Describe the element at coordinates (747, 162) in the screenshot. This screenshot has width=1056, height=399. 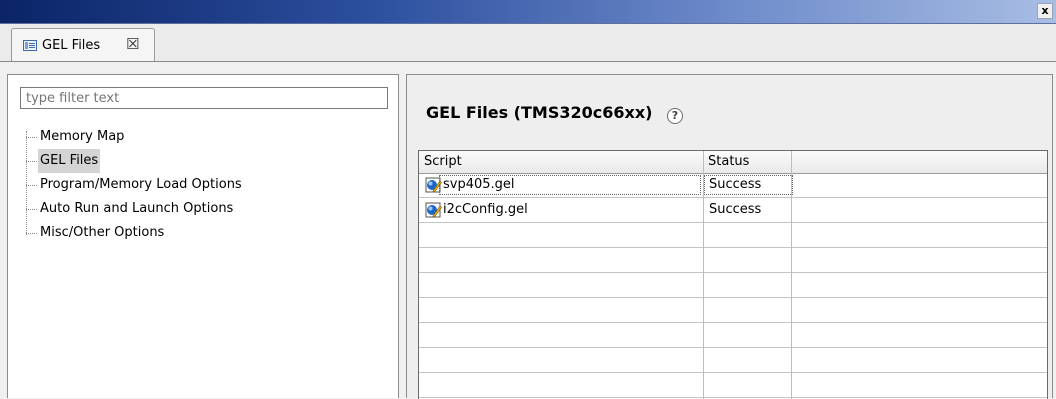
I see `column-header-status: Status` at that location.